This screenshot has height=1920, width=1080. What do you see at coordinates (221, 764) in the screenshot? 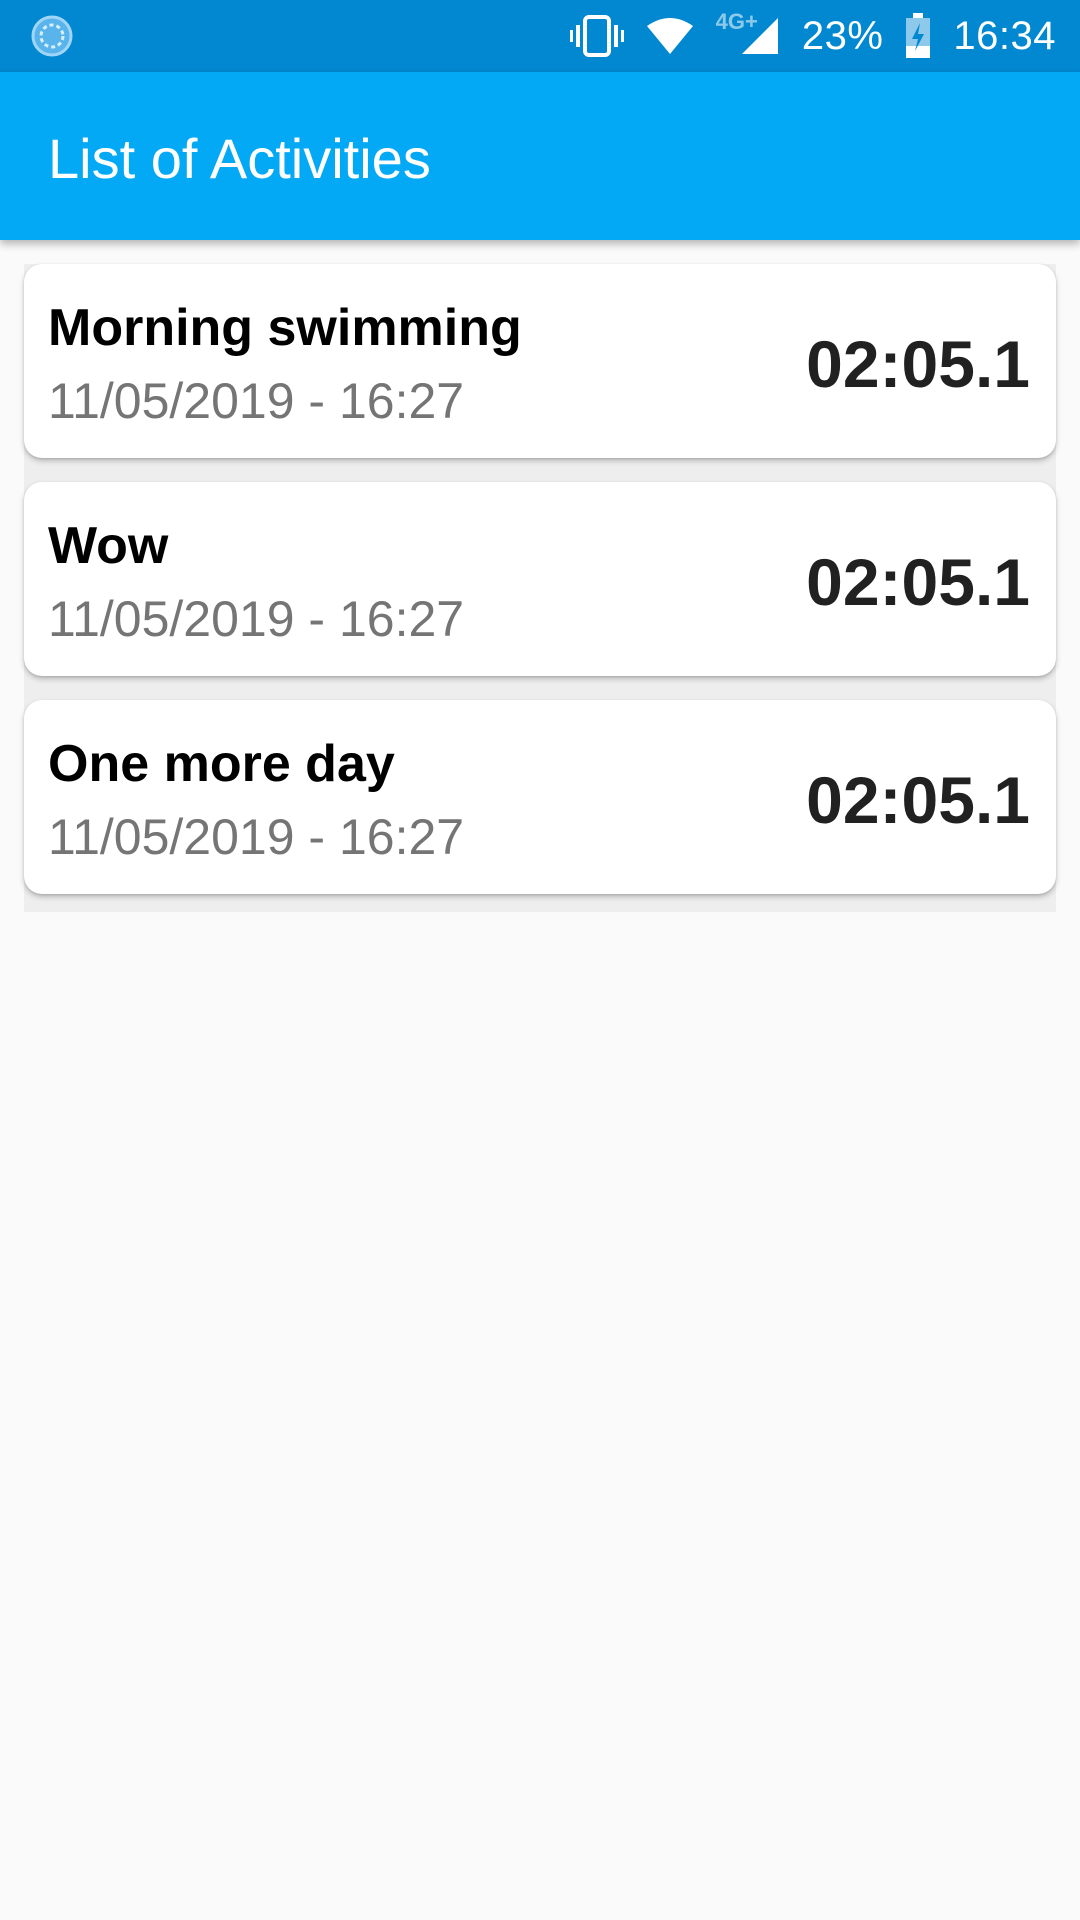
I see `activity-title: One more day` at bounding box center [221, 764].